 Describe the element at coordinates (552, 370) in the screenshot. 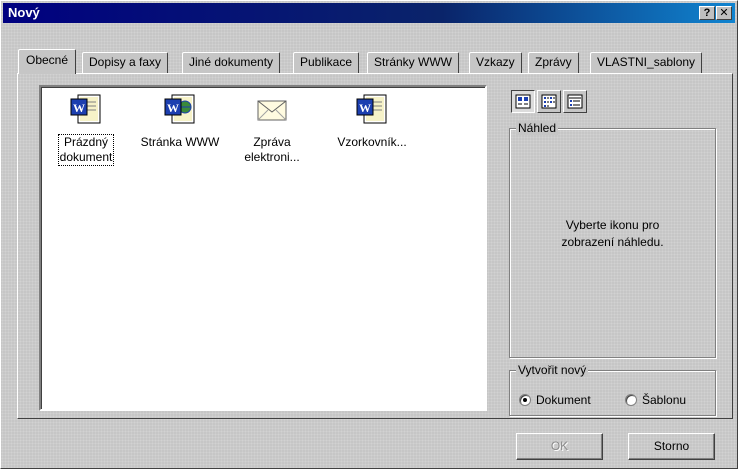

I see `create-new-legend: Vytvořit nový` at that location.